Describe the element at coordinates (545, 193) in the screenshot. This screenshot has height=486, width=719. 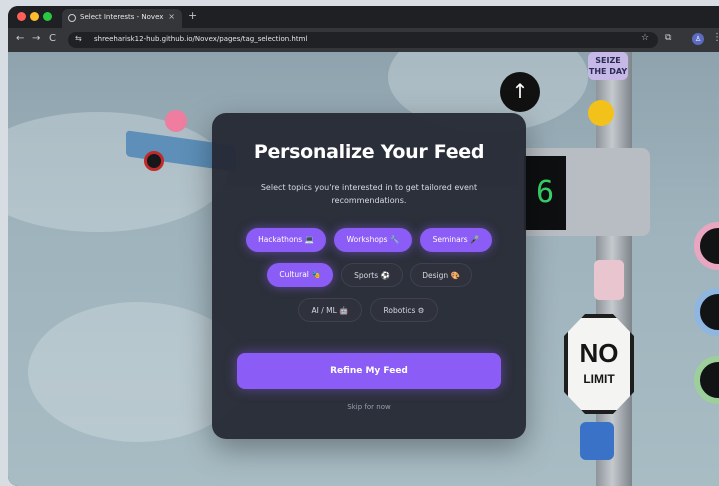
I see `countdown-display: 6` at that location.